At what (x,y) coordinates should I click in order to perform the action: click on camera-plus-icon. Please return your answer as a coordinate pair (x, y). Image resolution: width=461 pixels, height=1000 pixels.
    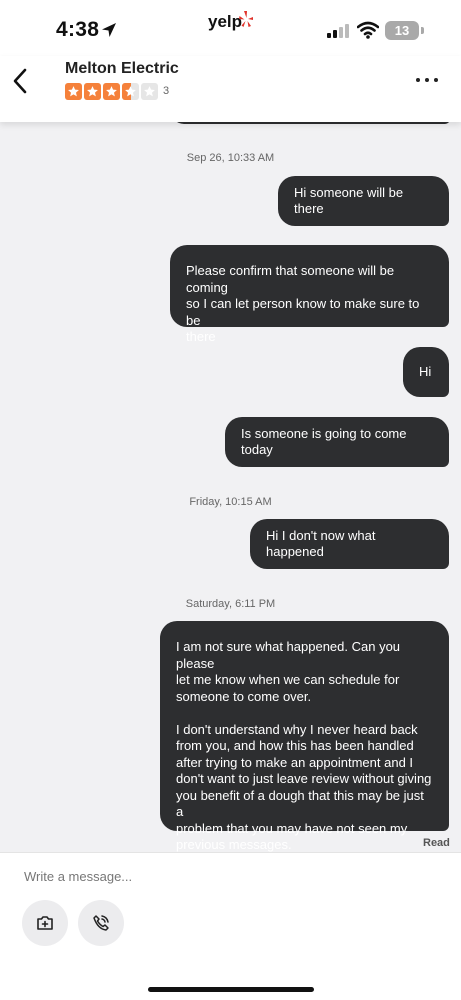
    Looking at the image, I should click on (45, 923).